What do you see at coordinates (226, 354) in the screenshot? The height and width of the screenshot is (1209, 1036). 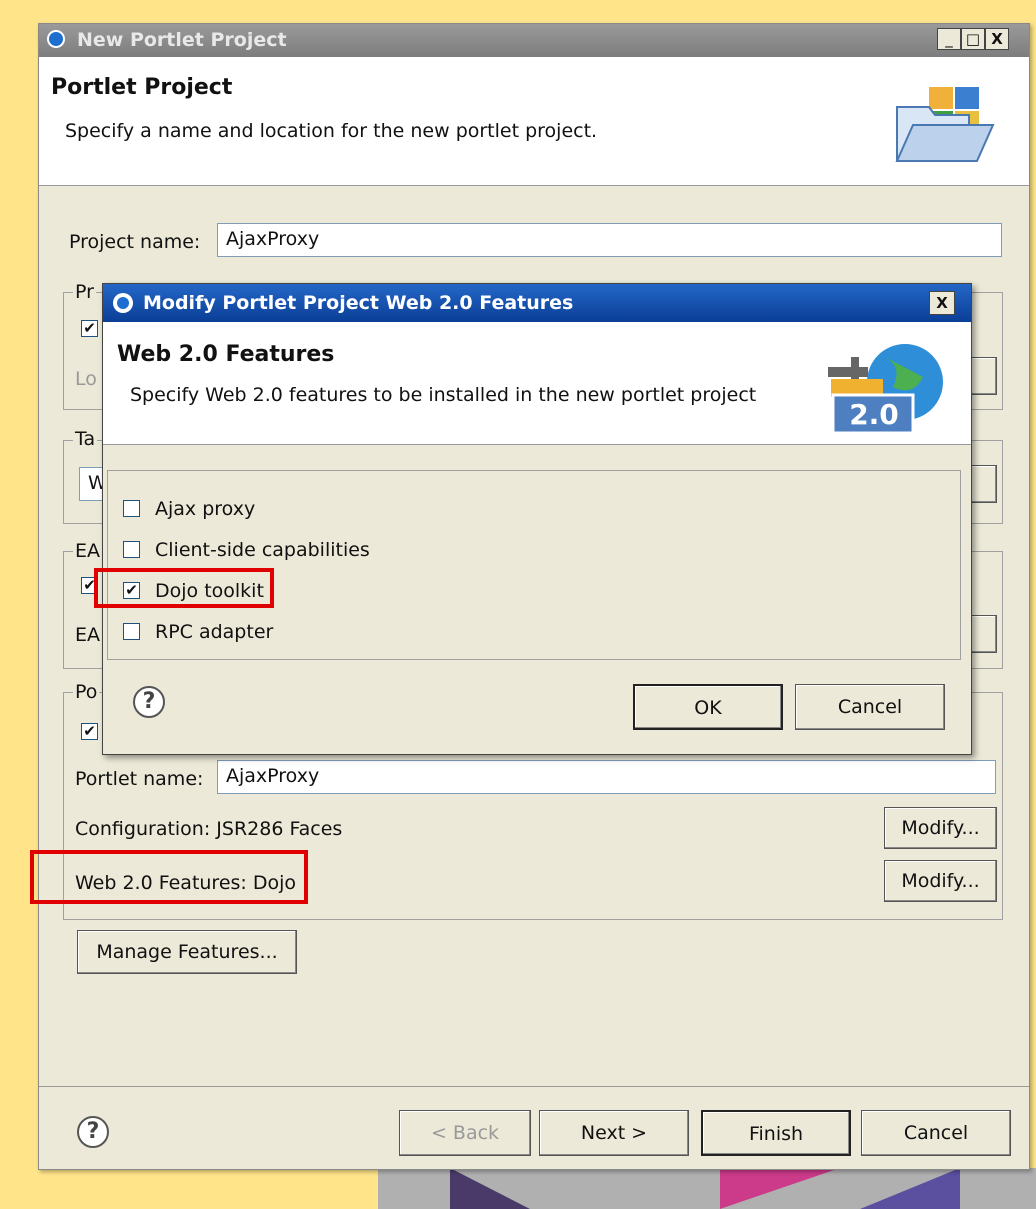 I see `dialog-header-title: Web 2.0 Features` at bounding box center [226, 354].